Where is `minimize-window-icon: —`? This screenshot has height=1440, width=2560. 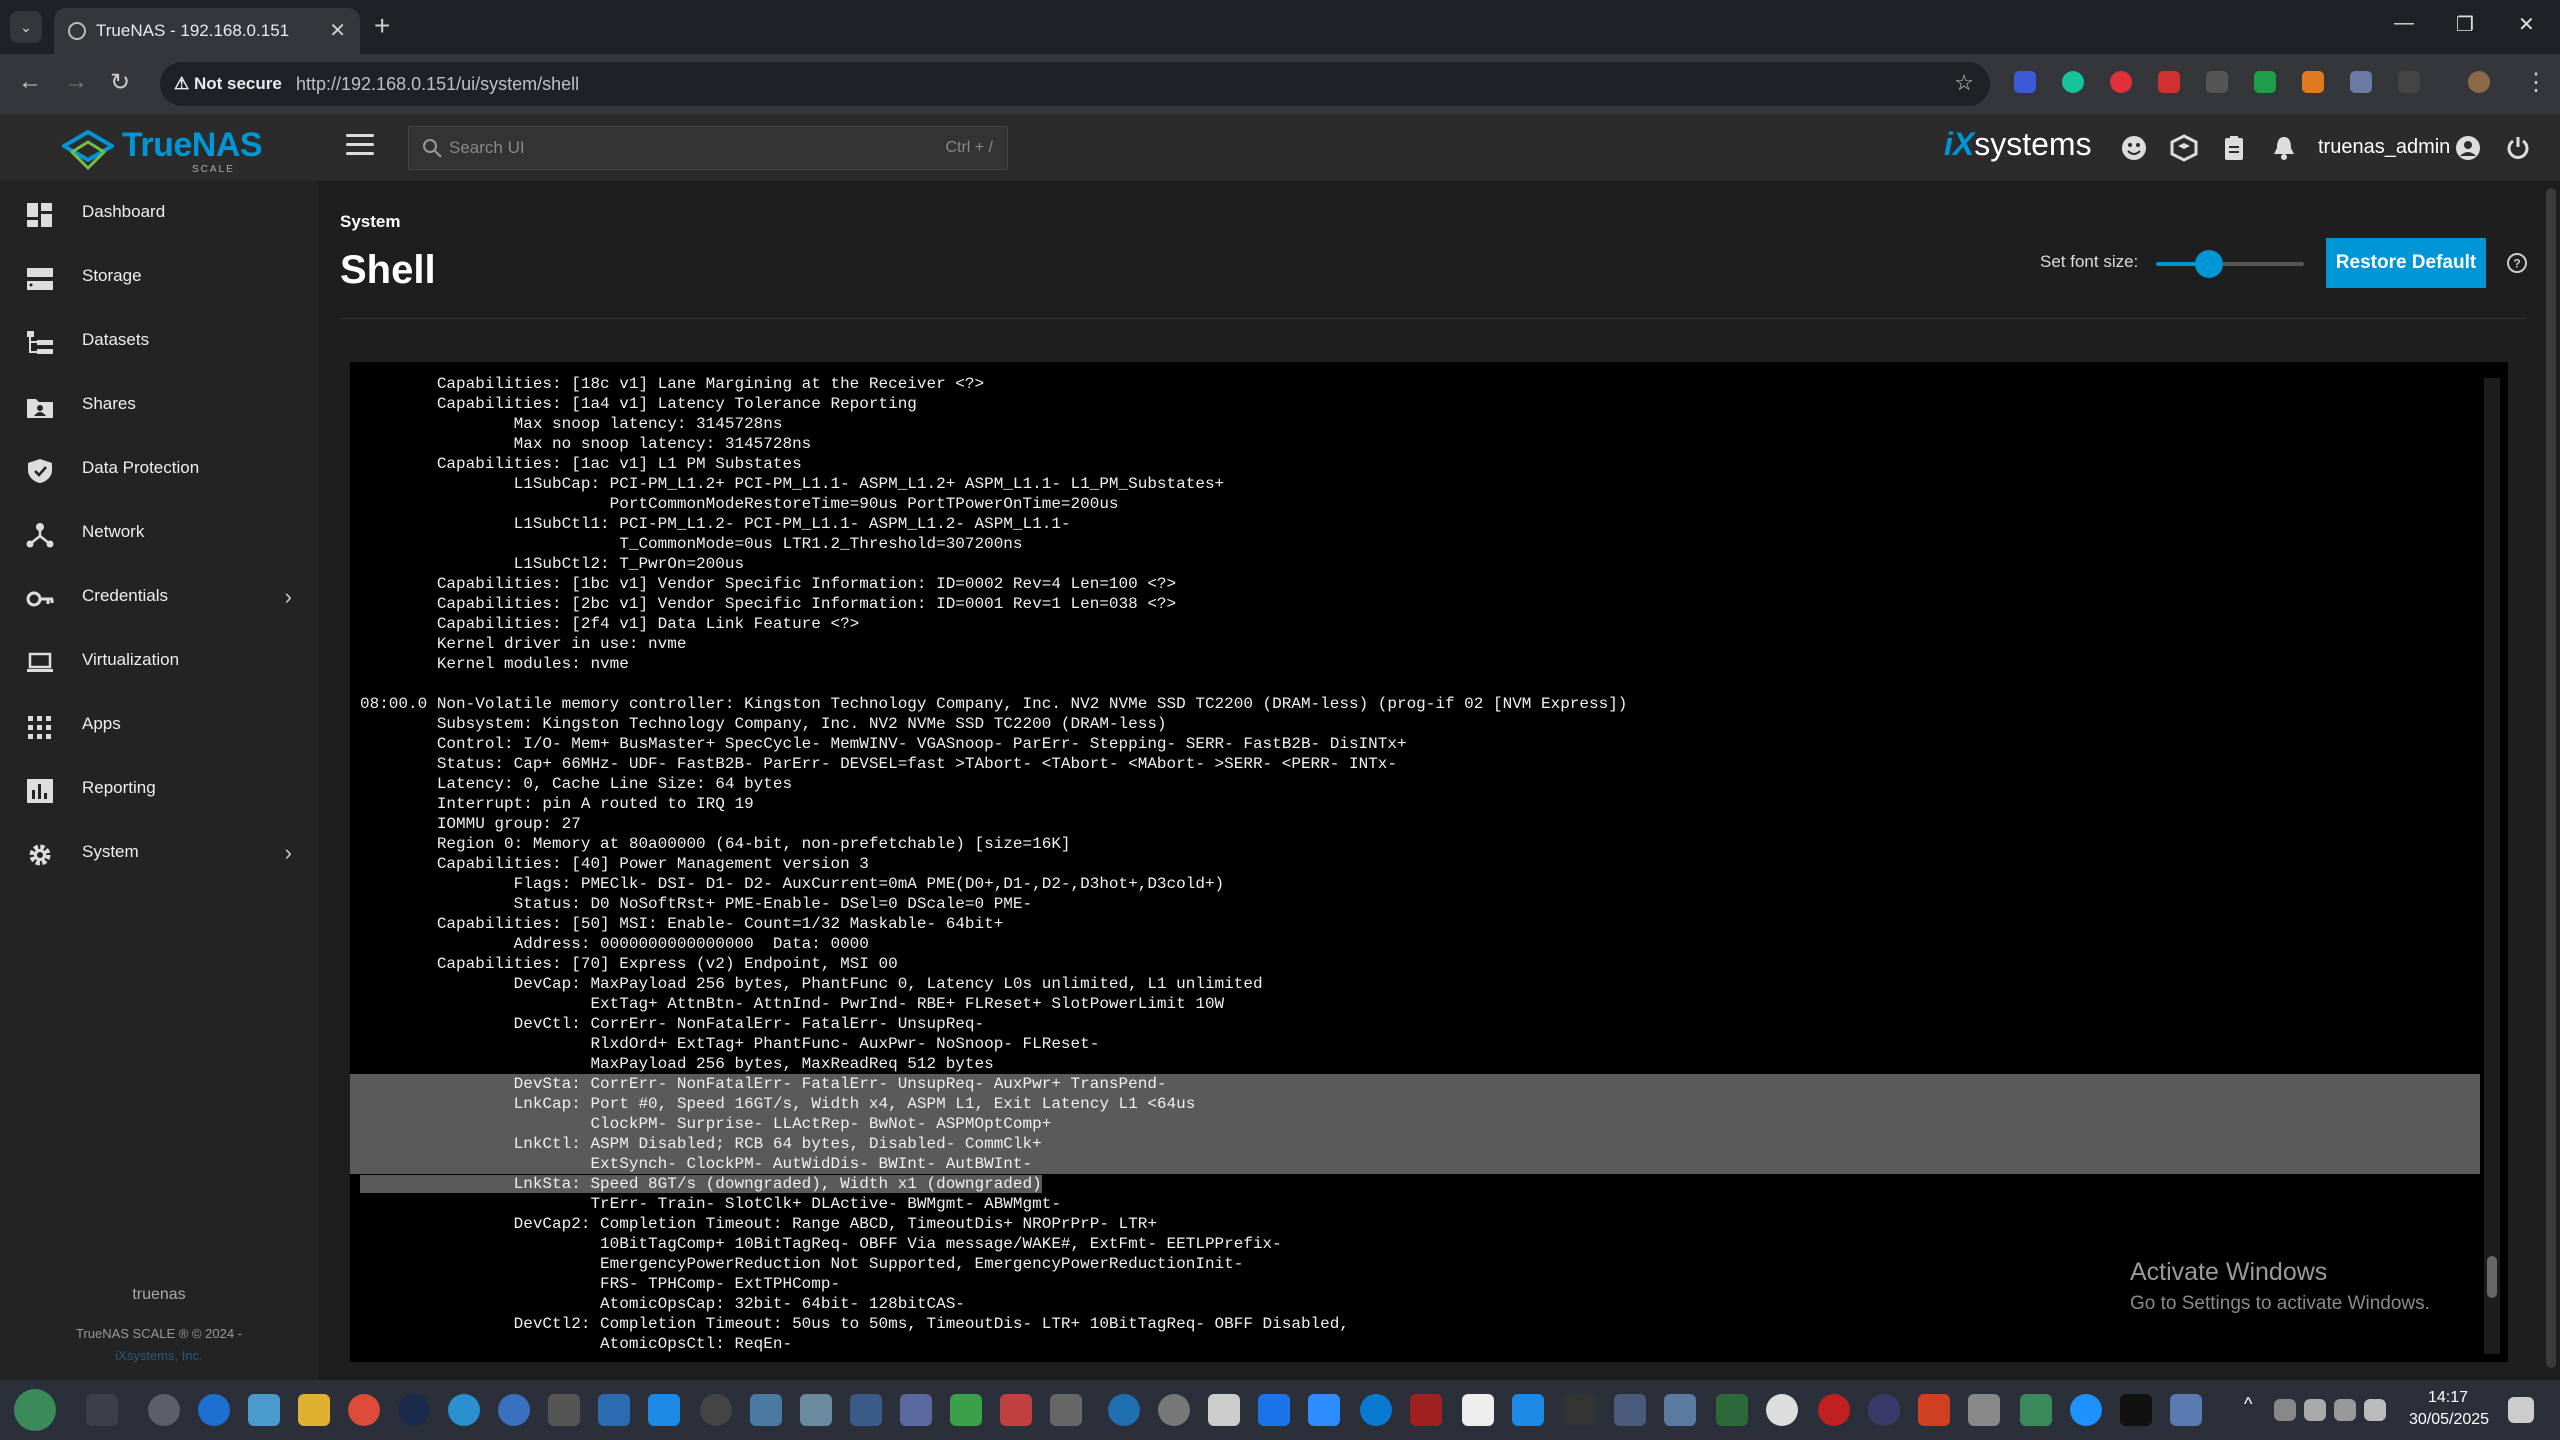 minimize-window-icon: — is located at coordinates (2404, 23).